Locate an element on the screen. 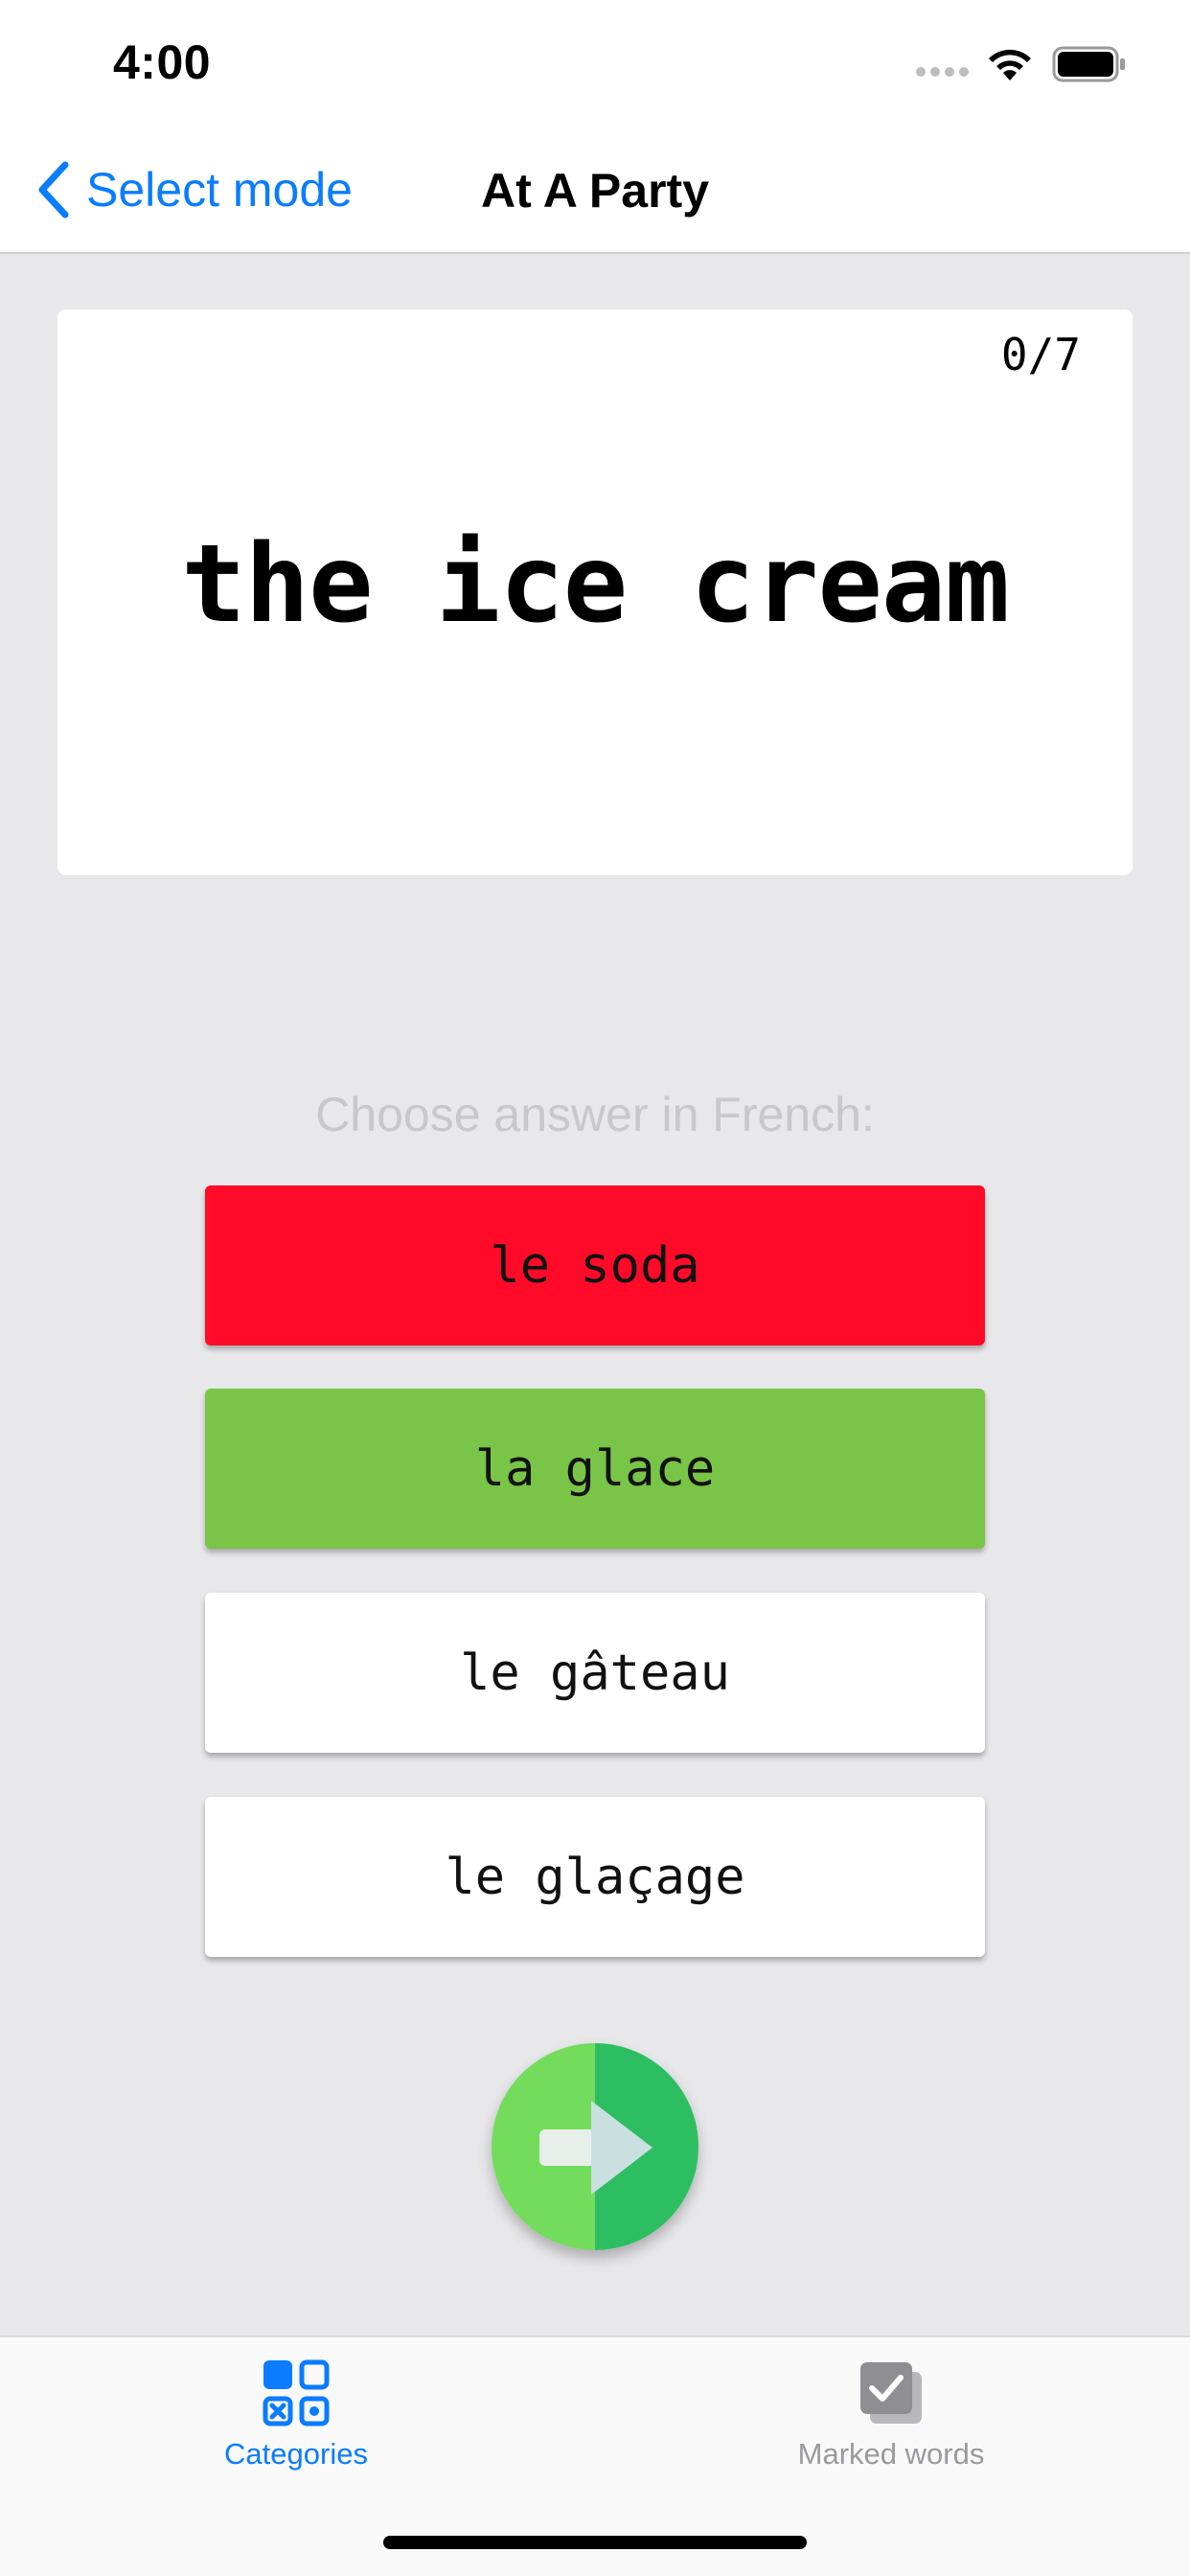  navigation-bar: At A Party Select mode is located at coordinates (595, 190).